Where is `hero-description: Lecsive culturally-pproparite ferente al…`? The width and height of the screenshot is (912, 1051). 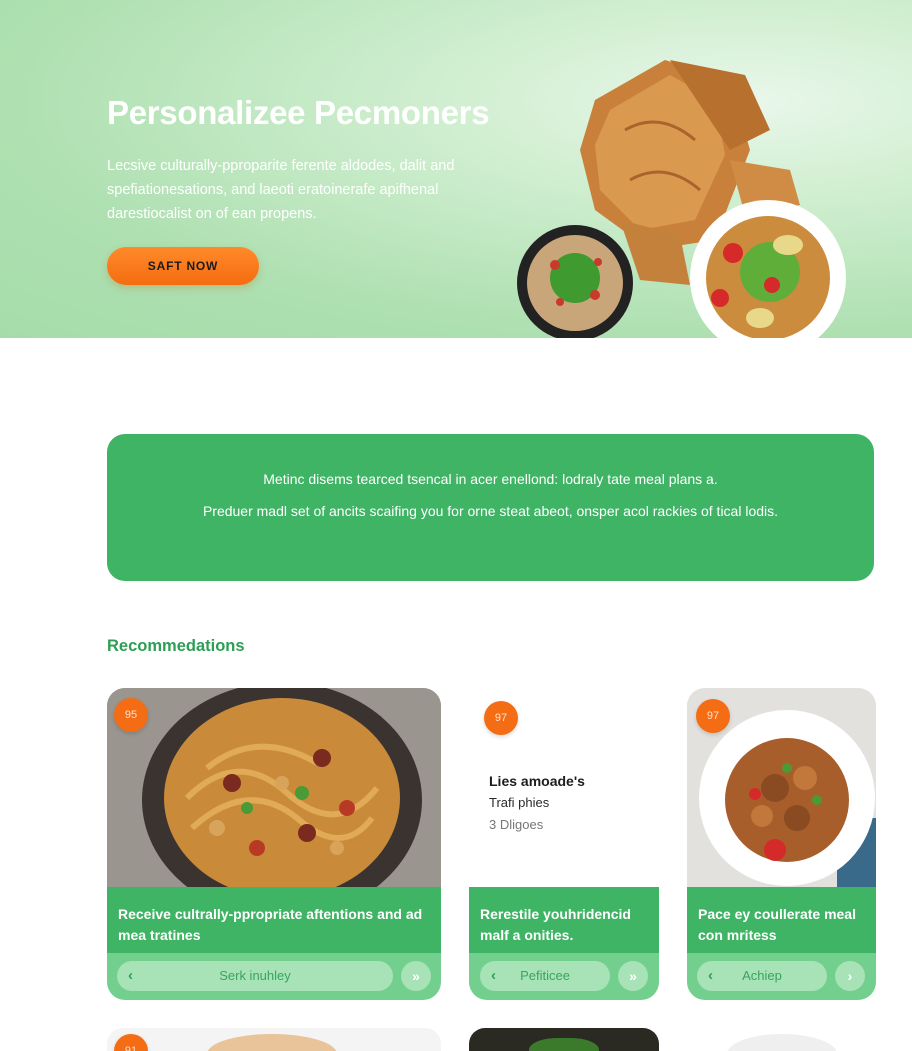 hero-description: Lecsive culturally-pproparite ferente al… is located at coordinates (281, 190).